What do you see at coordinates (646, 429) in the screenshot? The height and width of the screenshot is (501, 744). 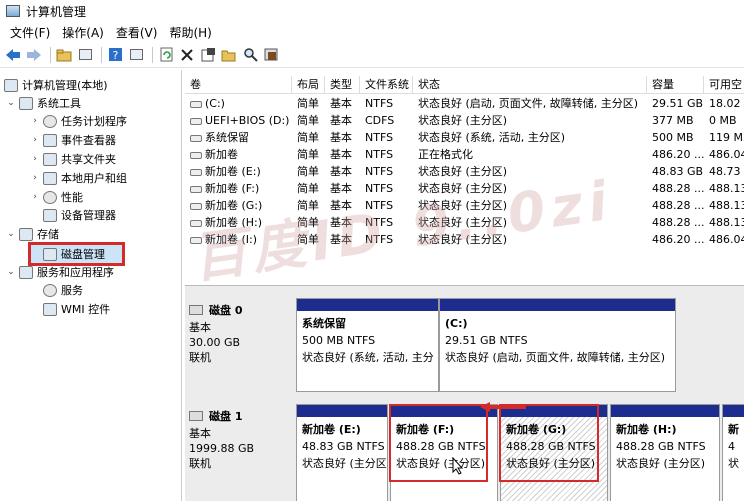 I see `partition-name: 新加卷 (H:)` at bounding box center [646, 429].